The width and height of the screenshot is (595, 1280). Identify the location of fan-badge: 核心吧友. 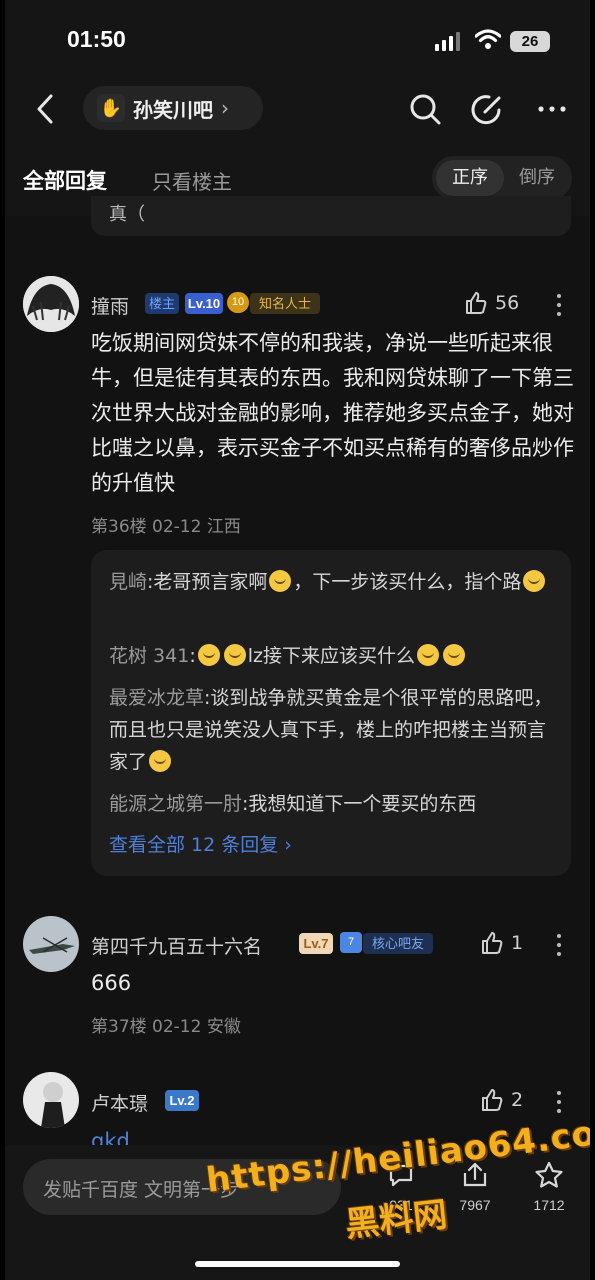
(398, 943).